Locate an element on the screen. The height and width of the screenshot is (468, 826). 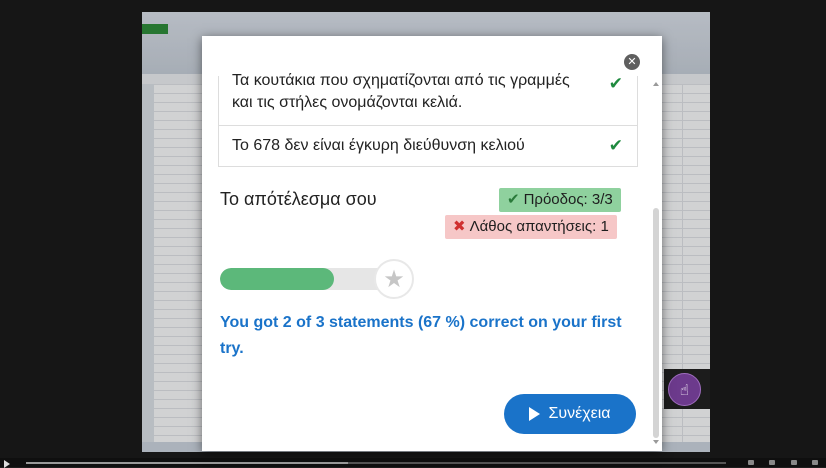
statement-text: Το 678 δεν είναι έγκυρη διεύθυνση κελιού is located at coordinates (378, 145).